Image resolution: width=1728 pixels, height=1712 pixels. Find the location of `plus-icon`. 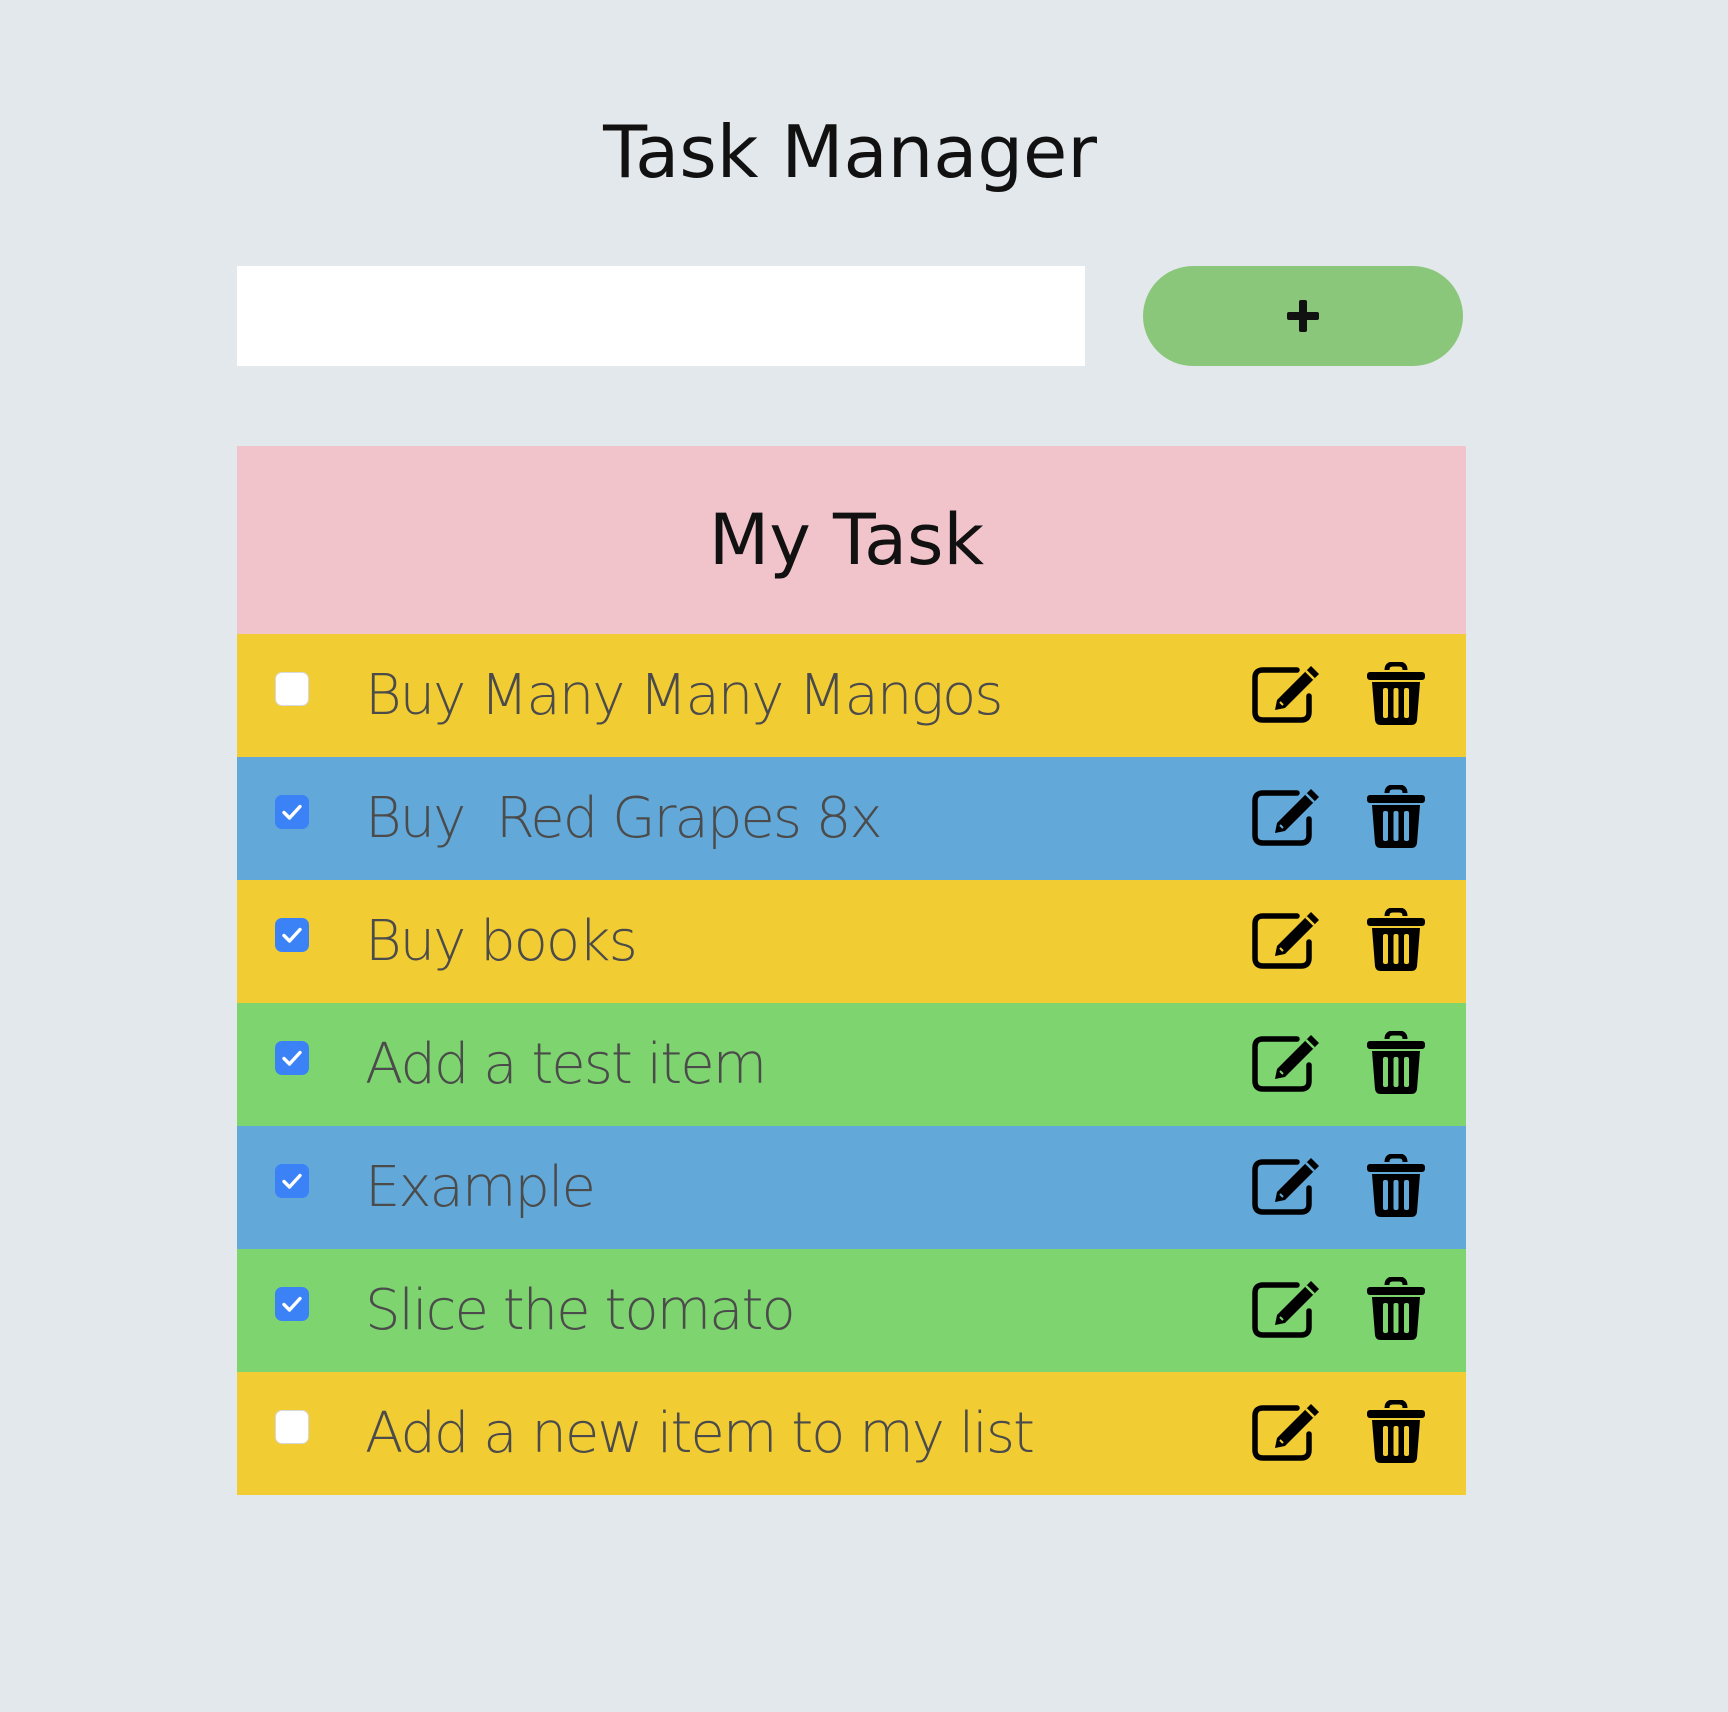

plus-icon is located at coordinates (1303, 316).